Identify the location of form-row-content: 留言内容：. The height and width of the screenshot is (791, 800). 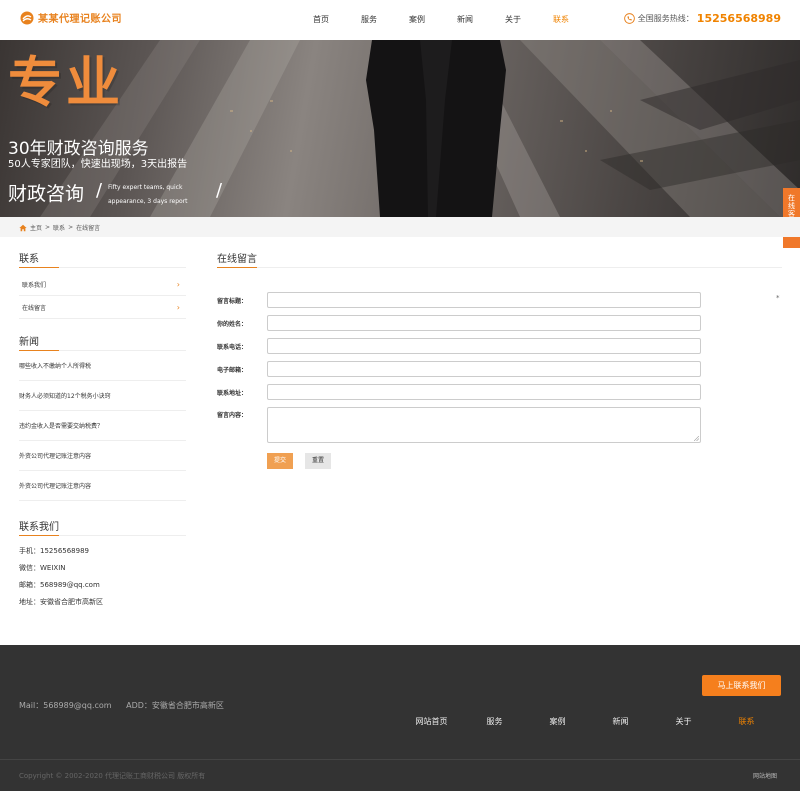
(459, 425).